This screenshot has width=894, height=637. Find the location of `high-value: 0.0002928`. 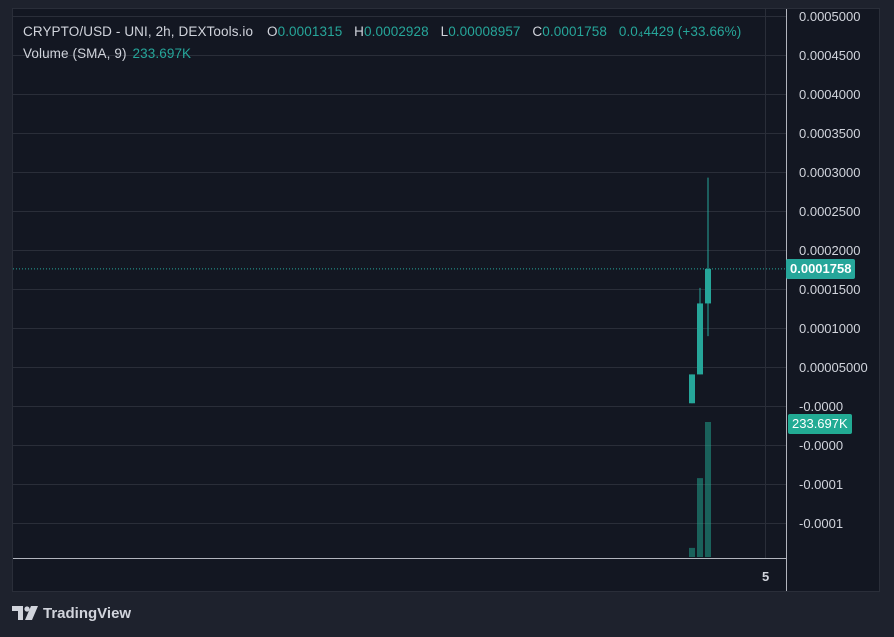

high-value: 0.0002928 is located at coordinates (396, 31).